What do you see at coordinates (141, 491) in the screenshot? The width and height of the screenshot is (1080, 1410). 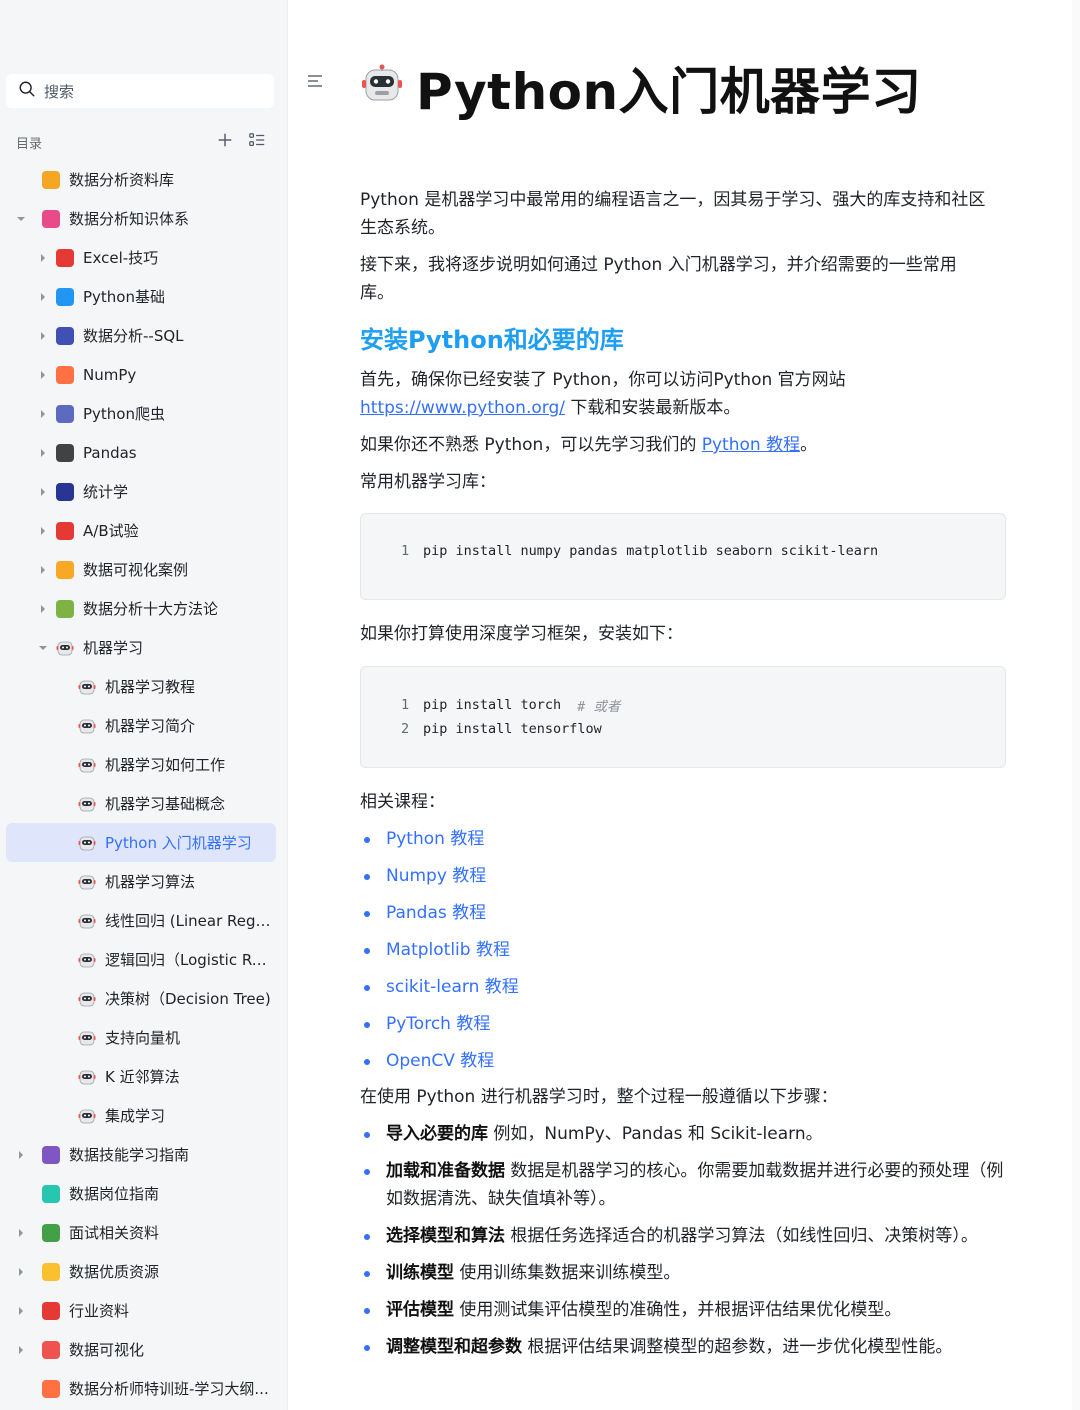 I see `sidebar-item: 统计学` at bounding box center [141, 491].